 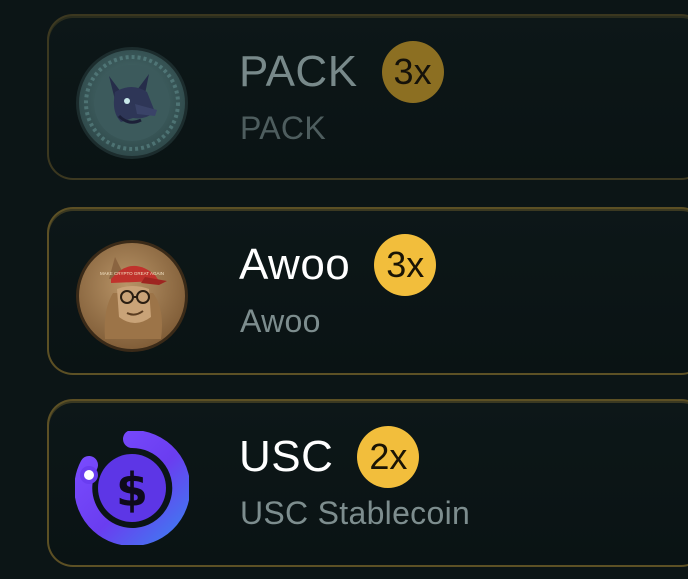 What do you see at coordinates (298, 71) in the screenshot?
I see `token-name: PACK` at bounding box center [298, 71].